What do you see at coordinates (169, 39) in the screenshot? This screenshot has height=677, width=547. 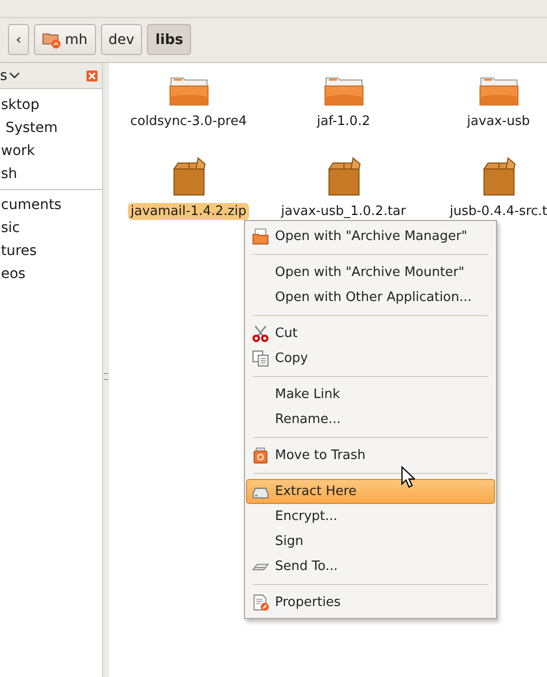 I see `path-button: libs` at bounding box center [169, 39].